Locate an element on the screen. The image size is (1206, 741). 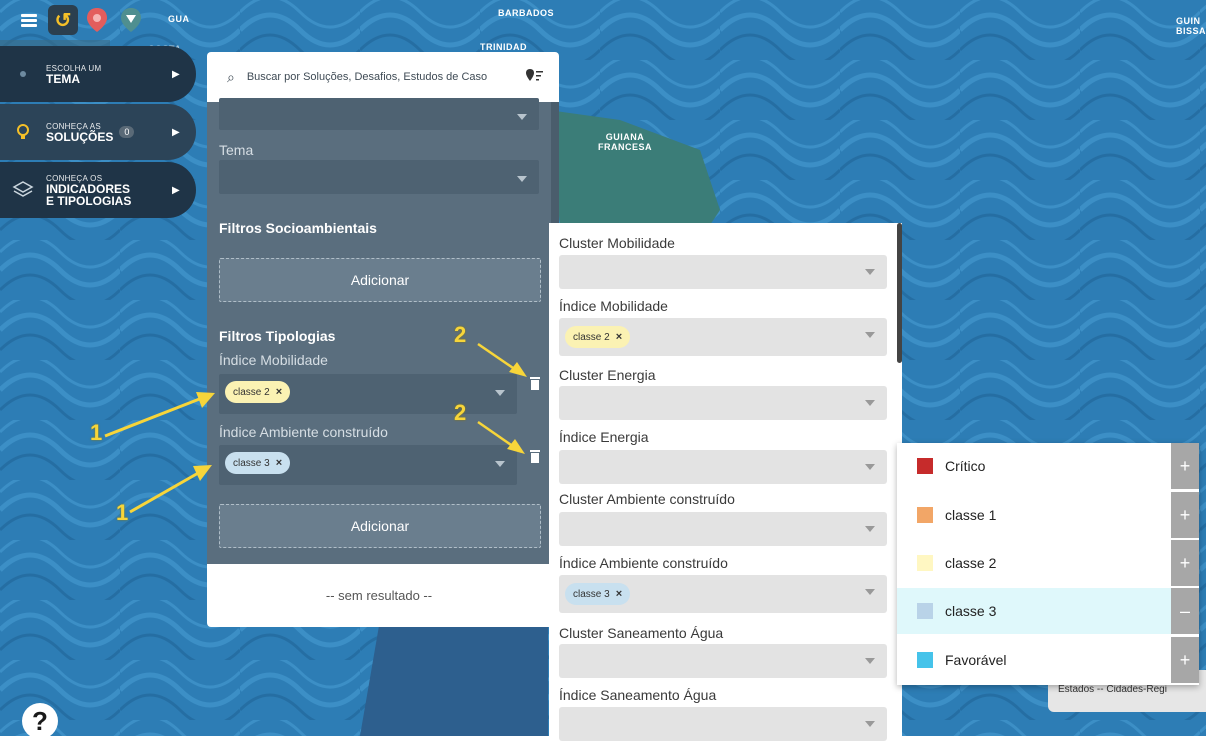
mobilidade-select: classe 2 × is located at coordinates (368, 394).